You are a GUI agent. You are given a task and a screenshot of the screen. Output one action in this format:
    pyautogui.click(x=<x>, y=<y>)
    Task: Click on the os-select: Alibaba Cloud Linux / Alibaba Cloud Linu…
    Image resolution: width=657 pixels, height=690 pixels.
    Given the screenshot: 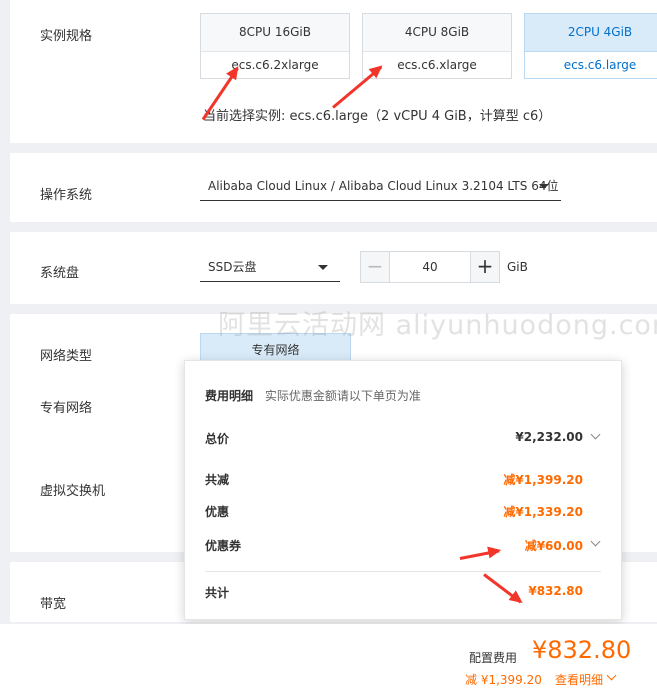 What is the action you would take?
    pyautogui.click(x=380, y=186)
    